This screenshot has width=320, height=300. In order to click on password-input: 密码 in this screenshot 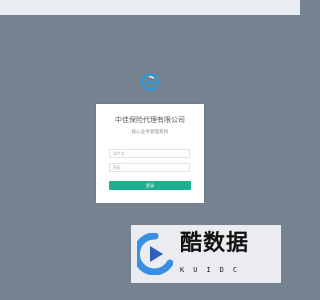, I will do `click(149, 167)`.